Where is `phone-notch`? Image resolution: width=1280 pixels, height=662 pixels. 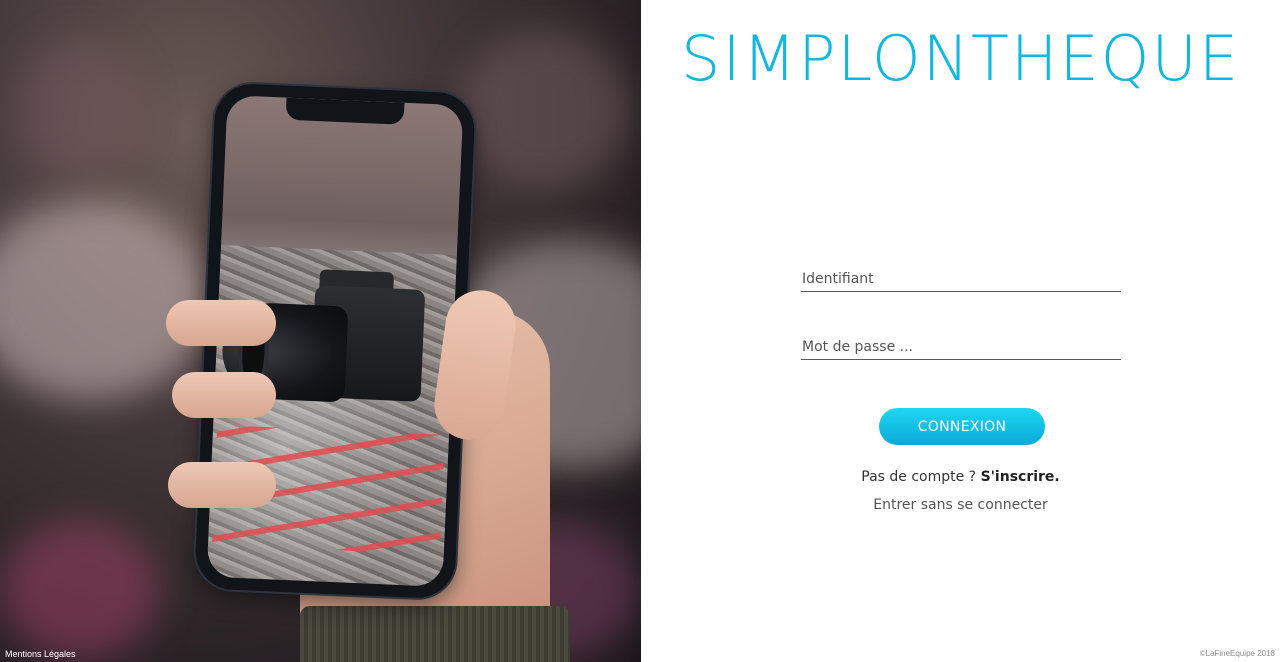 phone-notch is located at coordinates (345, 111).